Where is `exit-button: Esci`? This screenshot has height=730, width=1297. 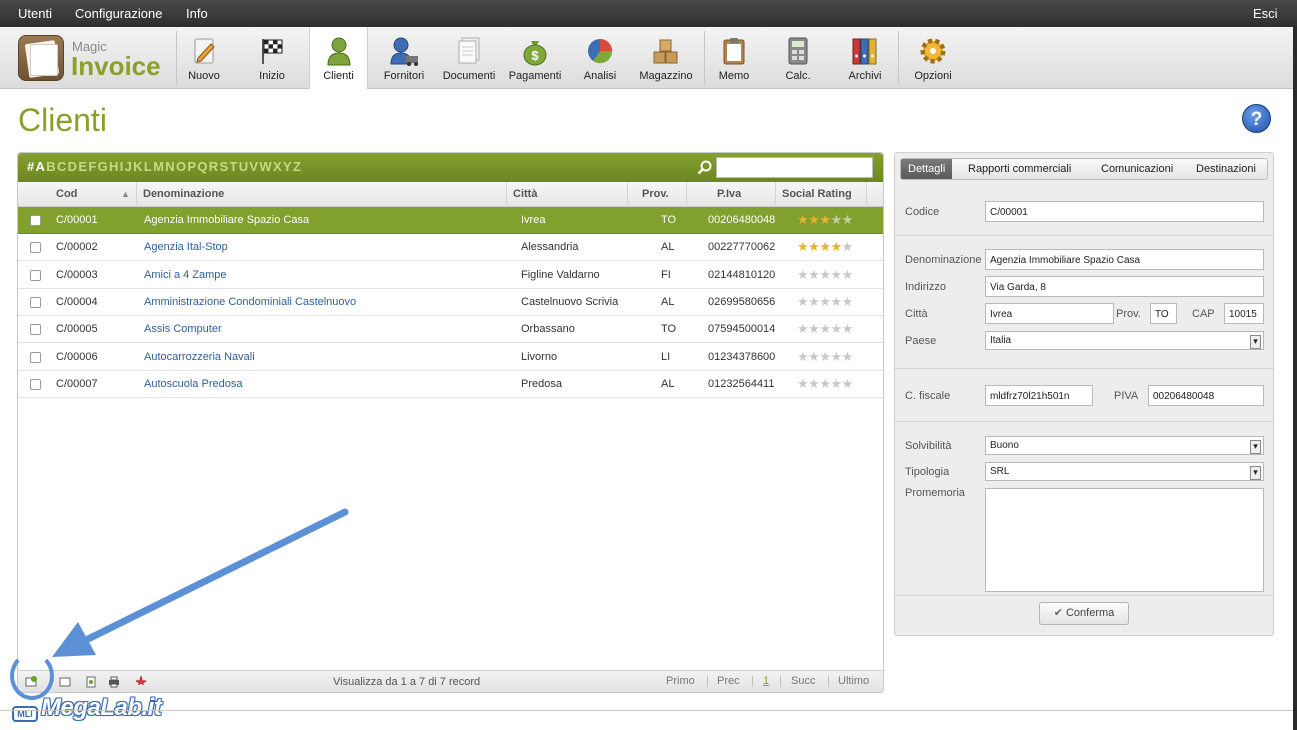
exit-button: Esci is located at coordinates (1265, 13).